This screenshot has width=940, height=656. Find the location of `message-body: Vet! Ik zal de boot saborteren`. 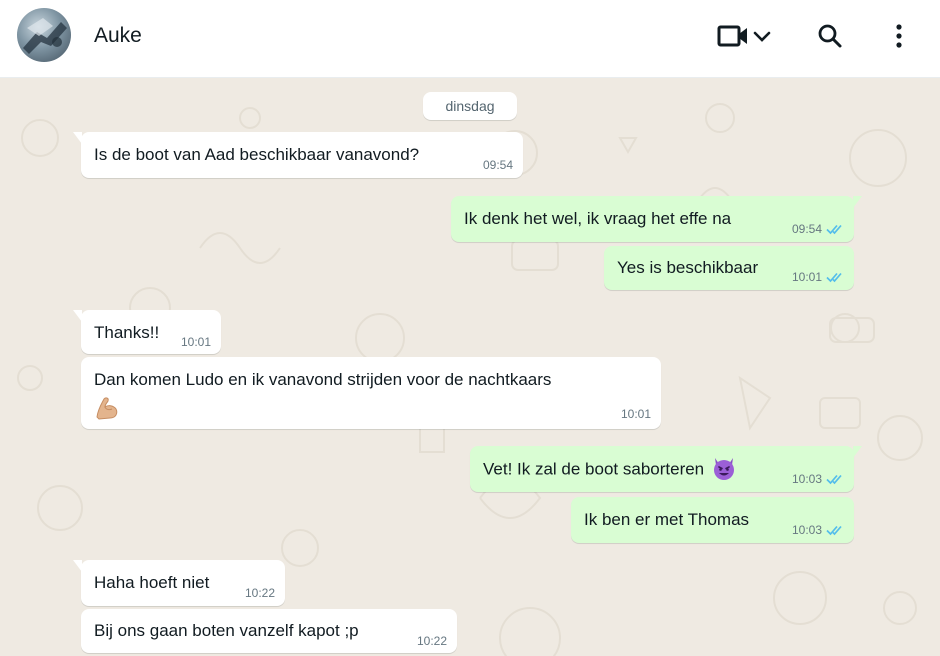

message-body: Vet! Ik zal de boot saborteren is located at coordinates (610, 469).